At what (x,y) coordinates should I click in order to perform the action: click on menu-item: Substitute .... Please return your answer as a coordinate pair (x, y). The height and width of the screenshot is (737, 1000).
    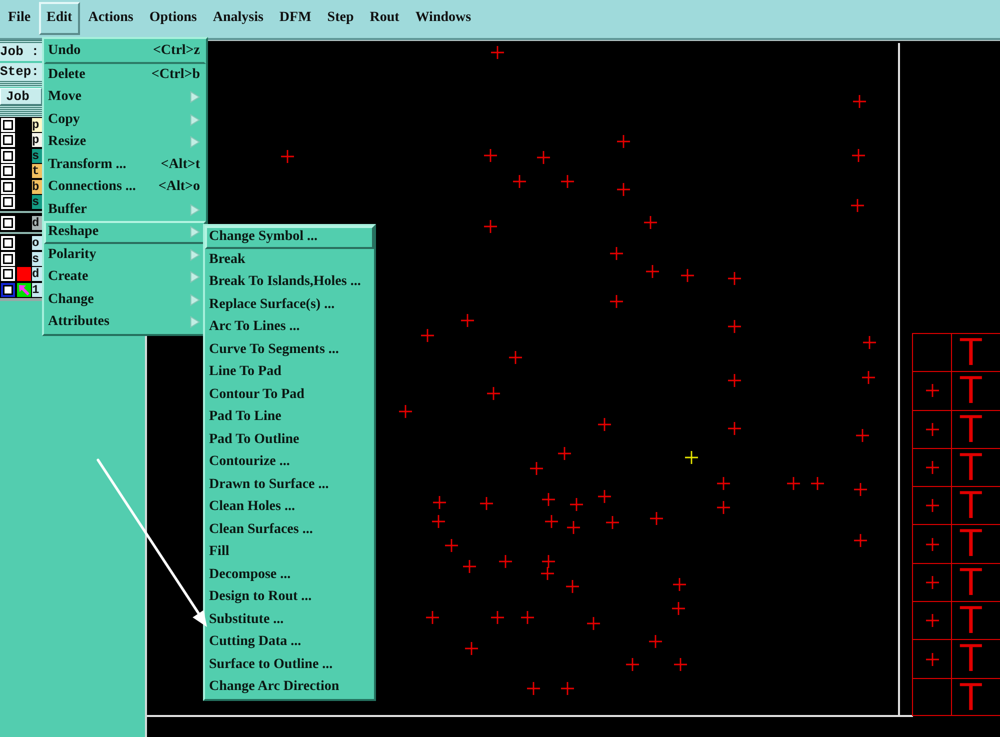
    Looking at the image, I should click on (289, 619).